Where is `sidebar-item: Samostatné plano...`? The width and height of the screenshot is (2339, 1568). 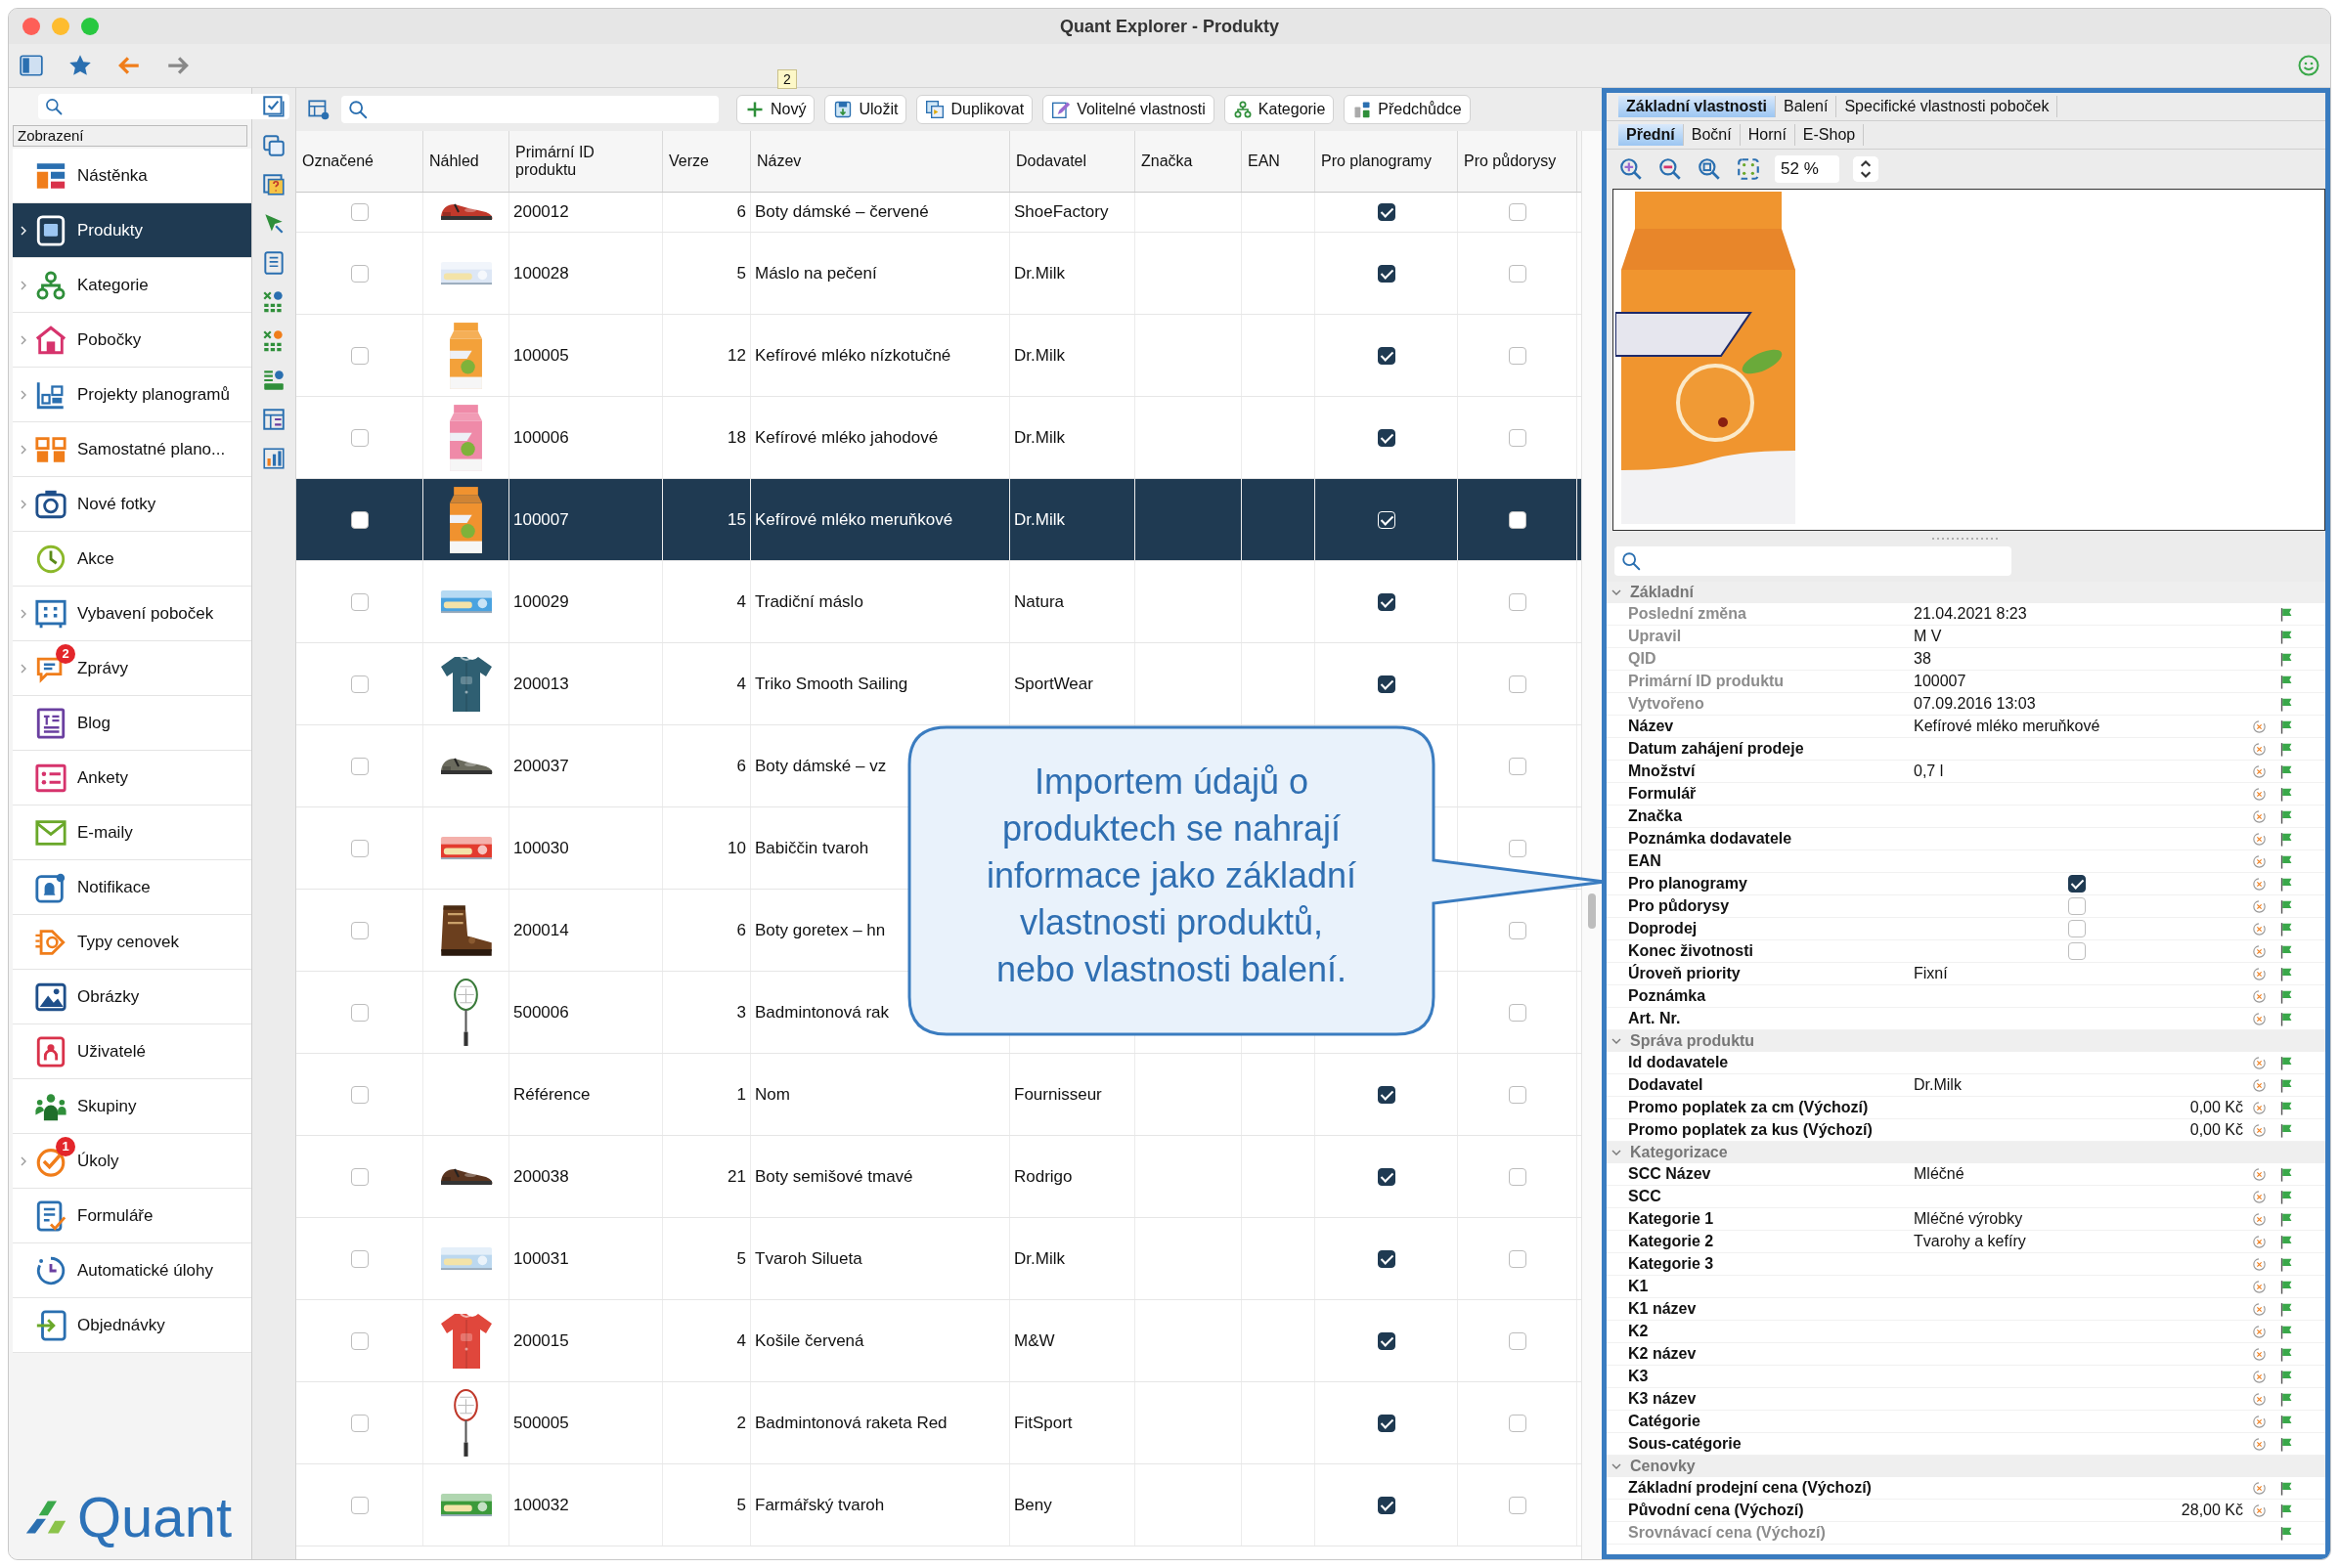
sidebar-item: Samostatné plano... is located at coordinates (132, 449).